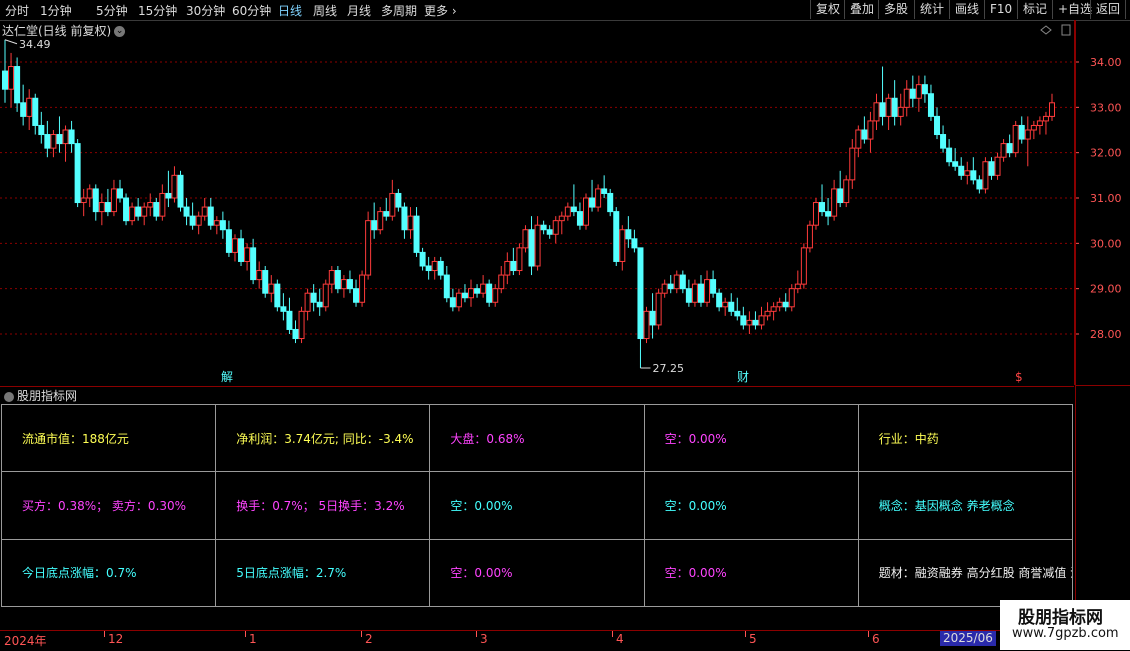  What do you see at coordinates (743, 377) in the screenshot?
I see `finance-marker: 财` at bounding box center [743, 377].